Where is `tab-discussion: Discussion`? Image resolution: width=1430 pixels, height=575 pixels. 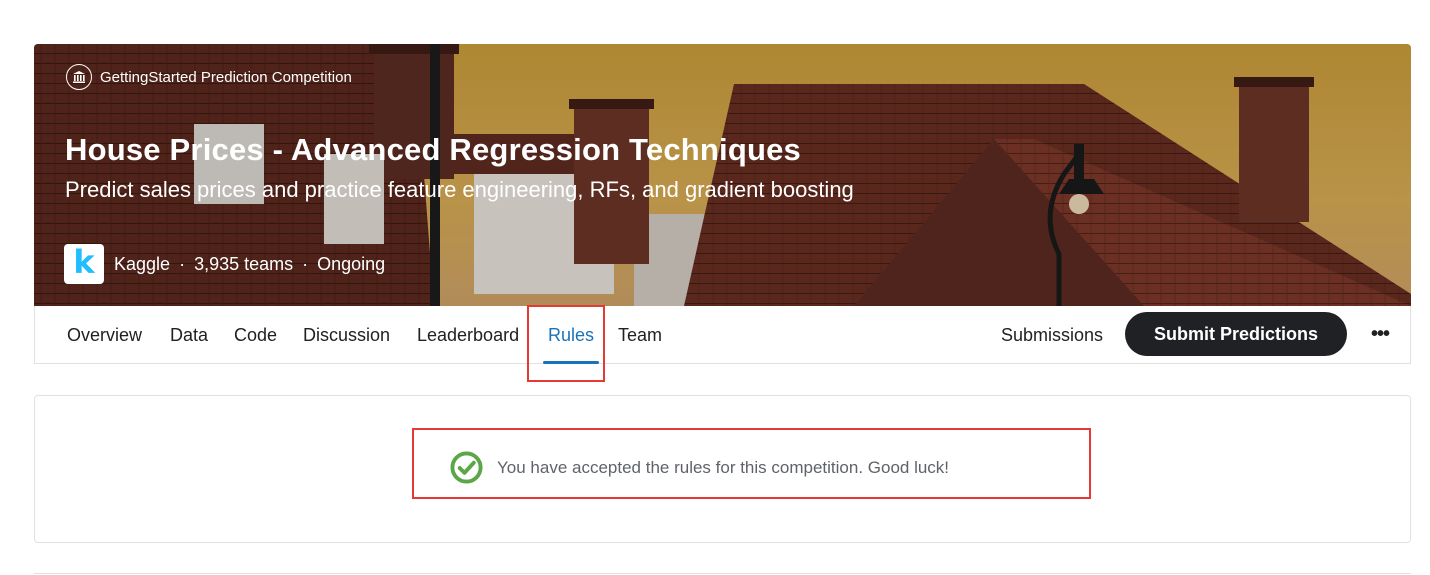 tab-discussion: Discussion is located at coordinates (346, 335).